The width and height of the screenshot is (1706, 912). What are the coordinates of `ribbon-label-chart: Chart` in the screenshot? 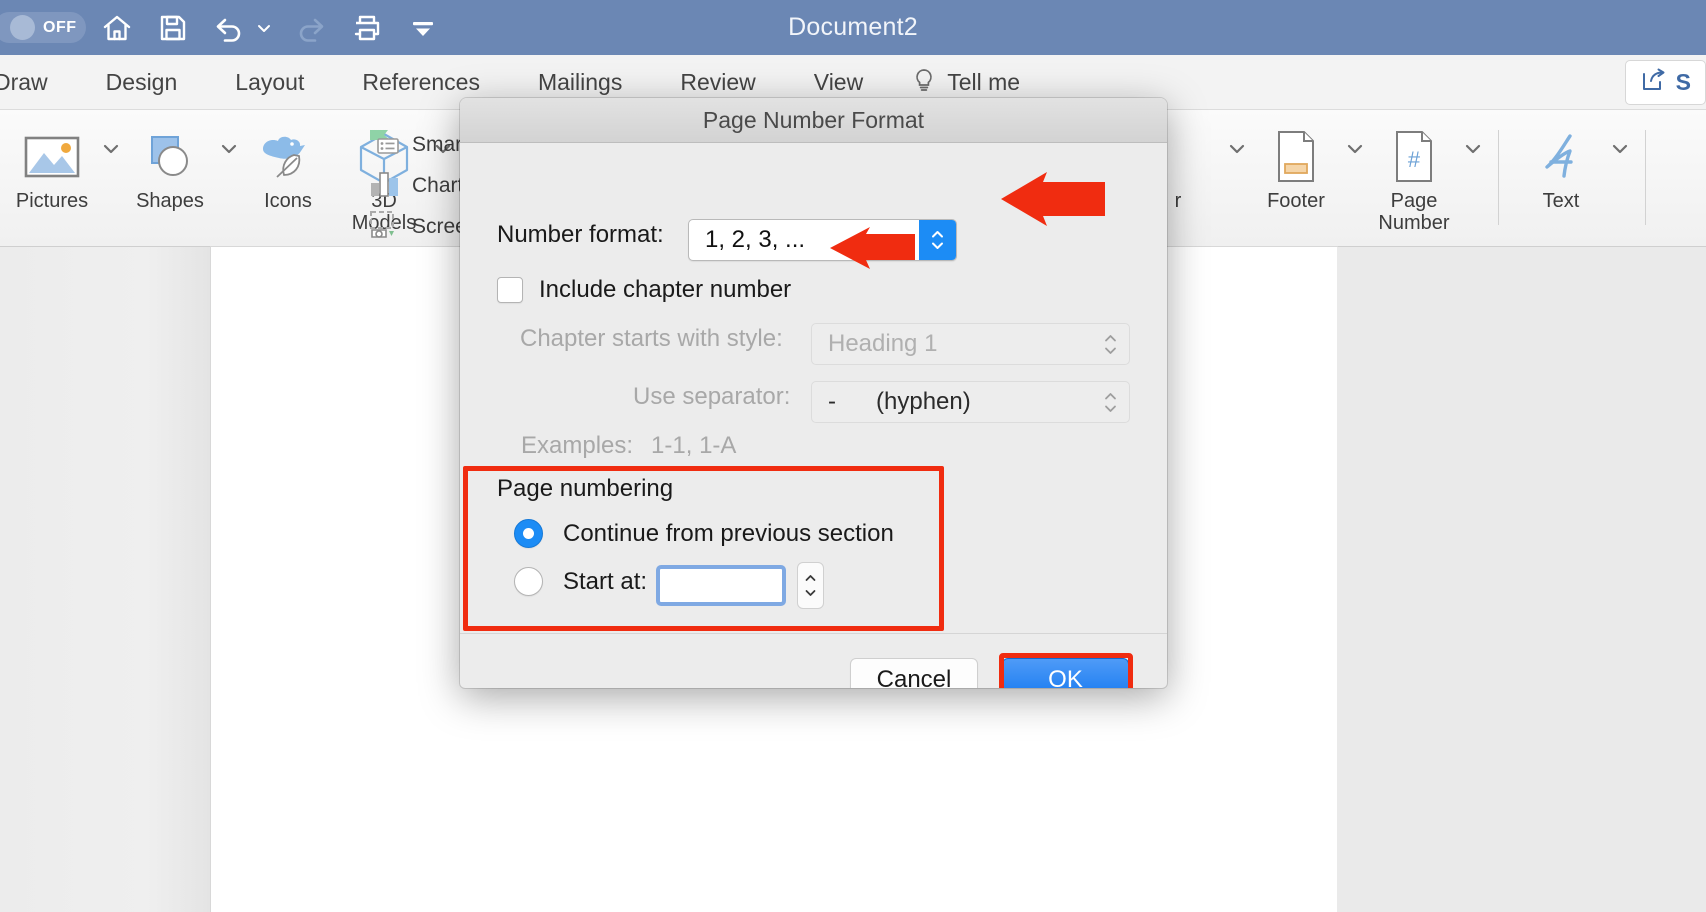 It's located at (438, 185).